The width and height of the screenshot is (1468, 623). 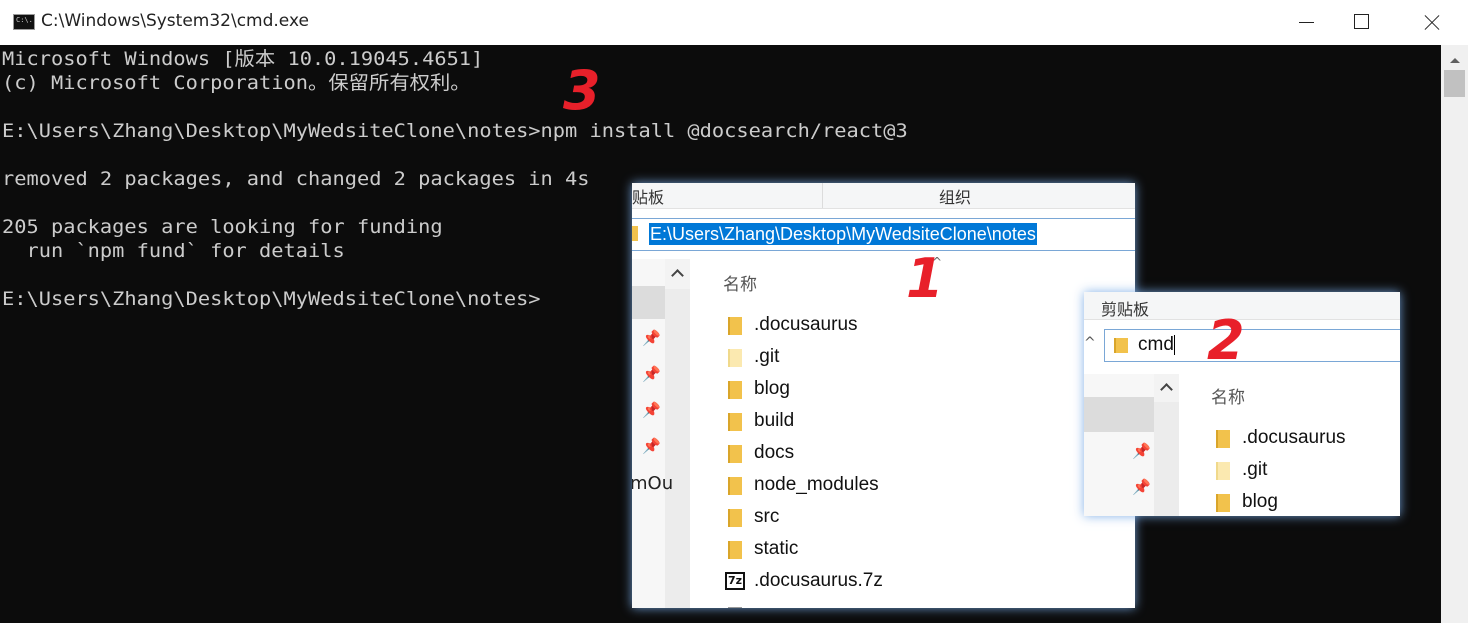 I want to click on step-1-annotation: 1, so click(x=925, y=278).